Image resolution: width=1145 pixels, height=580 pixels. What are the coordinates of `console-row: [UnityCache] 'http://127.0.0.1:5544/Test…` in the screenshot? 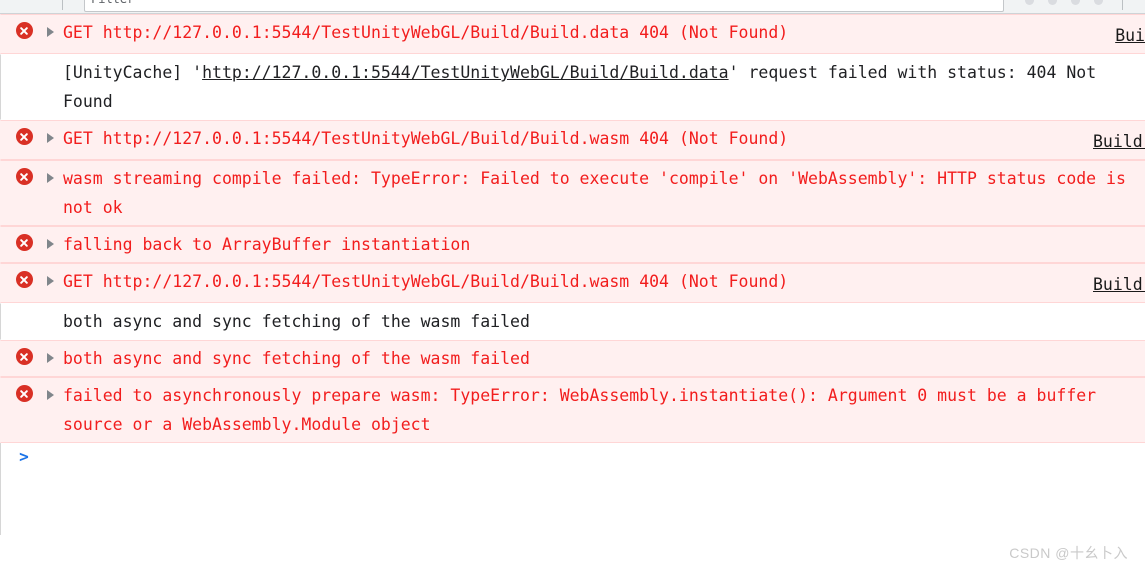 It's located at (572, 87).